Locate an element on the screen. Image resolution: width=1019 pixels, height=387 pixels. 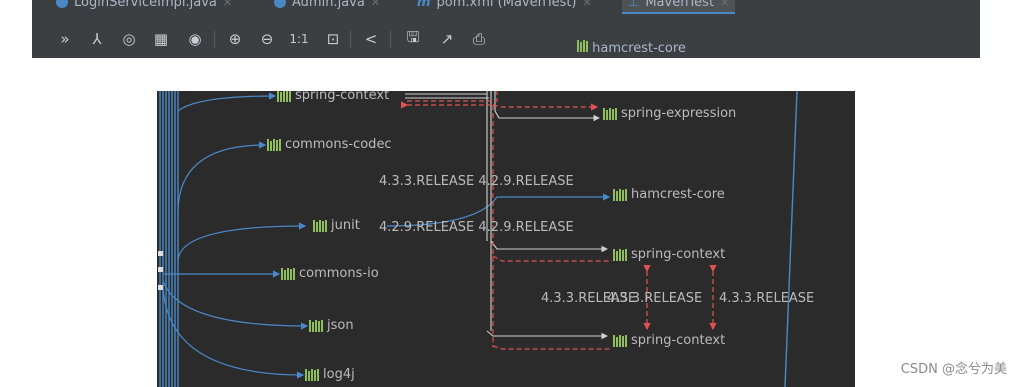
maven-icon: m is located at coordinates (424, 5).